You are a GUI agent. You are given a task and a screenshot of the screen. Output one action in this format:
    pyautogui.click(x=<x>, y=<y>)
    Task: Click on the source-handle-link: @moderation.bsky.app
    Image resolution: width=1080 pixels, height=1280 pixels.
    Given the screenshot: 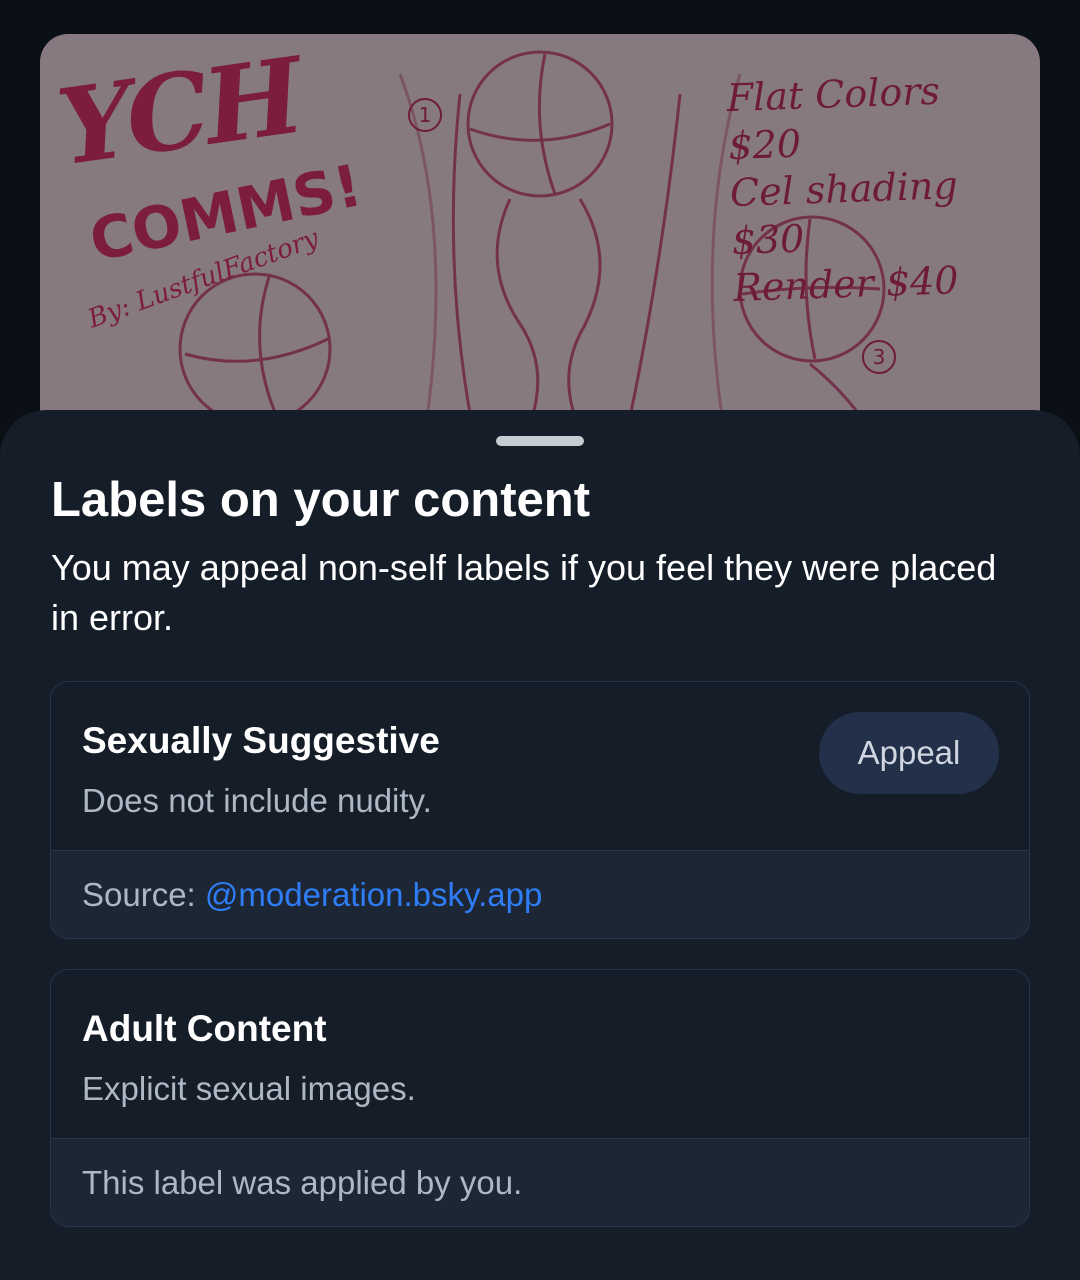 What is the action you would take?
    pyautogui.click(x=373, y=894)
    